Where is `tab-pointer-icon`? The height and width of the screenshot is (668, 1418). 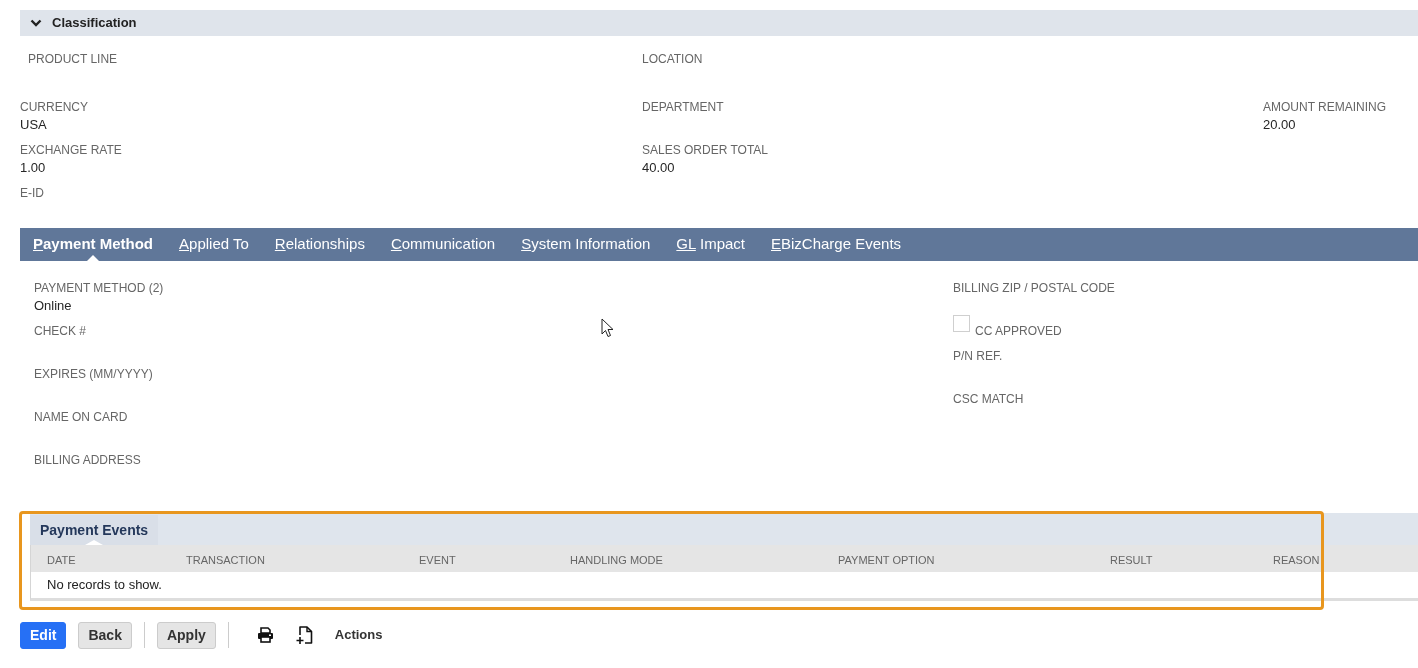
tab-pointer-icon is located at coordinates (93, 258).